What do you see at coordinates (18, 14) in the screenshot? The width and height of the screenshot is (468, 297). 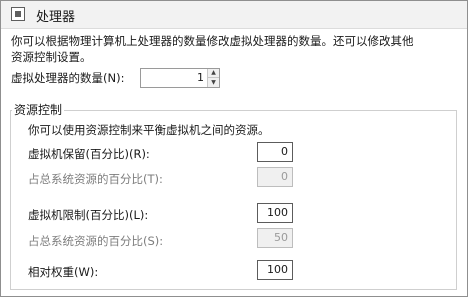 I see `processor-icon` at bounding box center [18, 14].